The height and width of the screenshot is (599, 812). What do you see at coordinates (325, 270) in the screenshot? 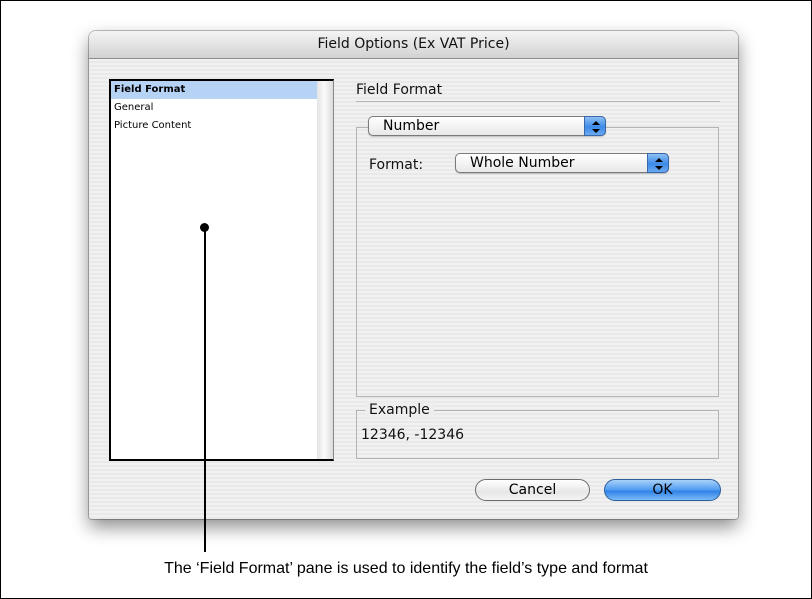
I see `pane-list-scrollbar` at bounding box center [325, 270].